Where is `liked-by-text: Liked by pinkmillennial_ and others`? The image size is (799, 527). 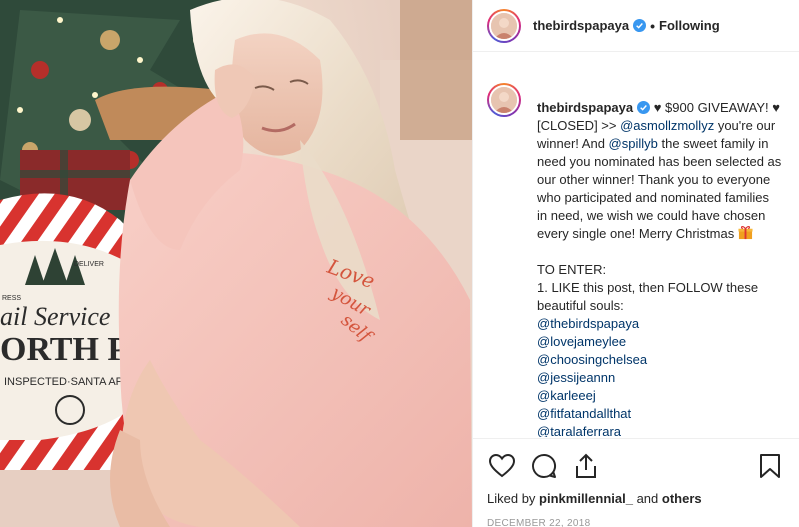 liked-by-text: Liked by pinkmillennial_ and others is located at coordinates (636, 498).